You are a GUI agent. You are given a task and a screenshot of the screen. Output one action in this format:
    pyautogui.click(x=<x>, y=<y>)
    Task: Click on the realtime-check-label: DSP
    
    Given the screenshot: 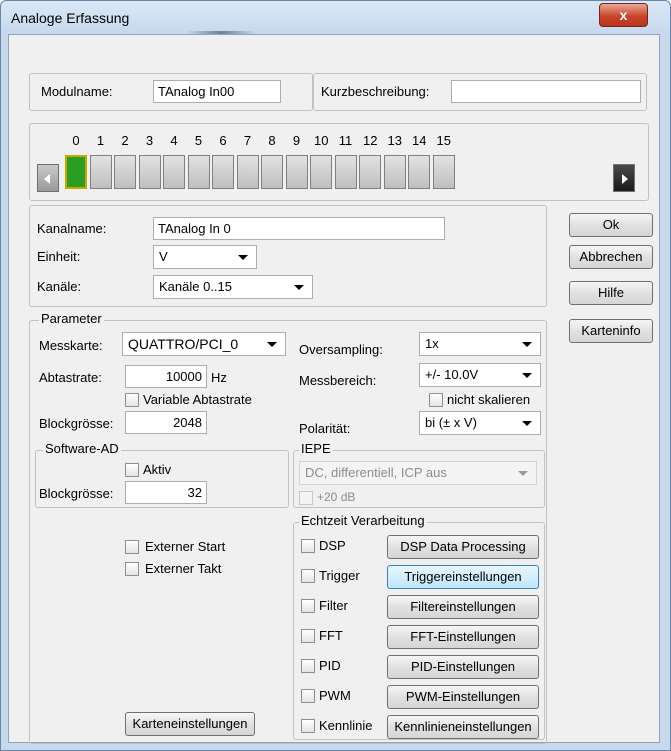 What is the action you would take?
    pyautogui.click(x=332, y=545)
    